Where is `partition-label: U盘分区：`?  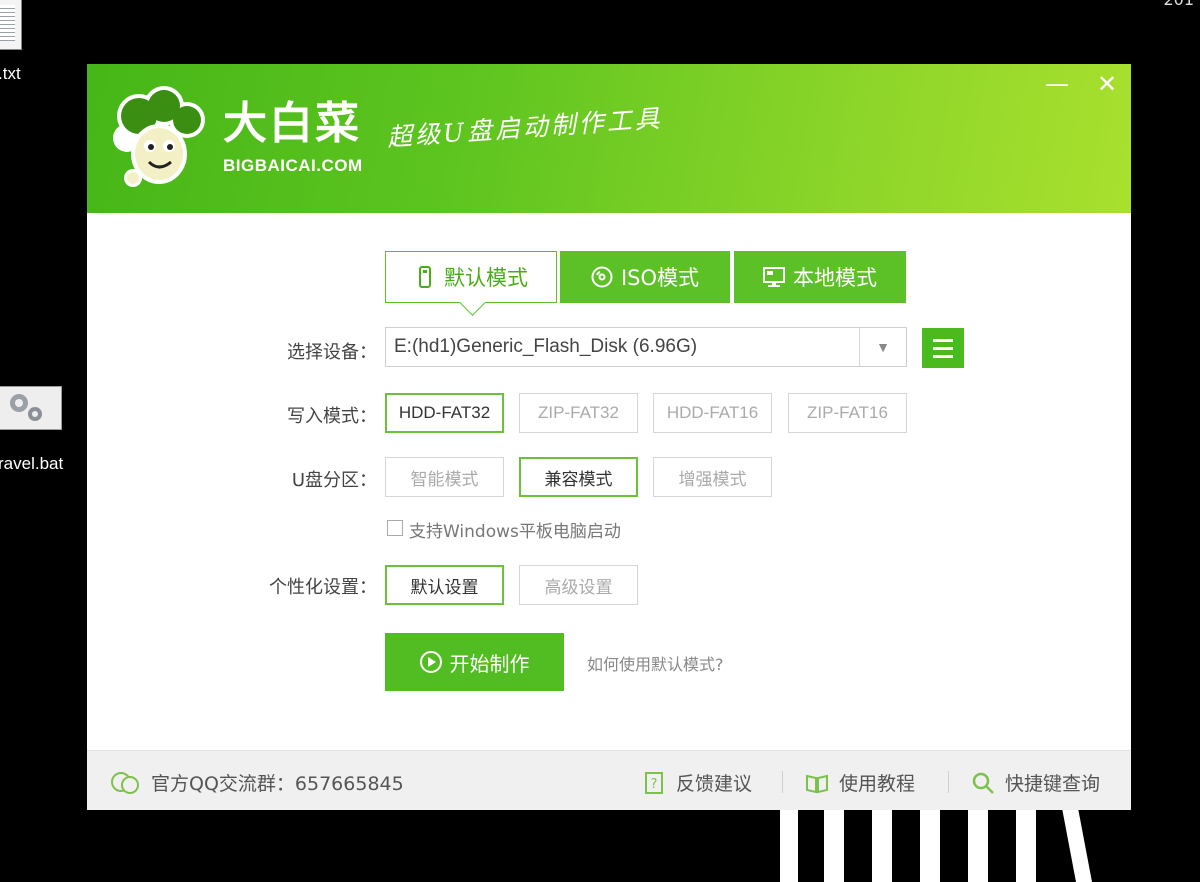 partition-label: U盘分区： is located at coordinates (334, 480).